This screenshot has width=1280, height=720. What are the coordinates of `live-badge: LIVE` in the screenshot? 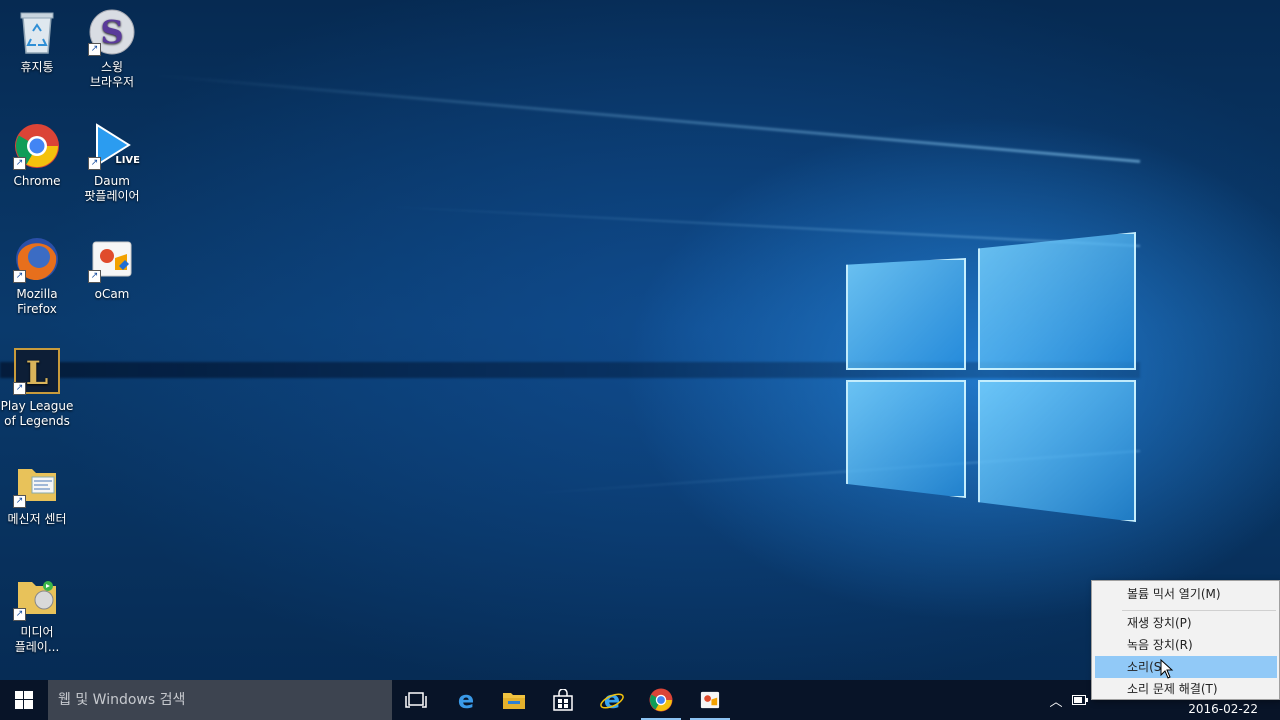 It's located at (127, 160).